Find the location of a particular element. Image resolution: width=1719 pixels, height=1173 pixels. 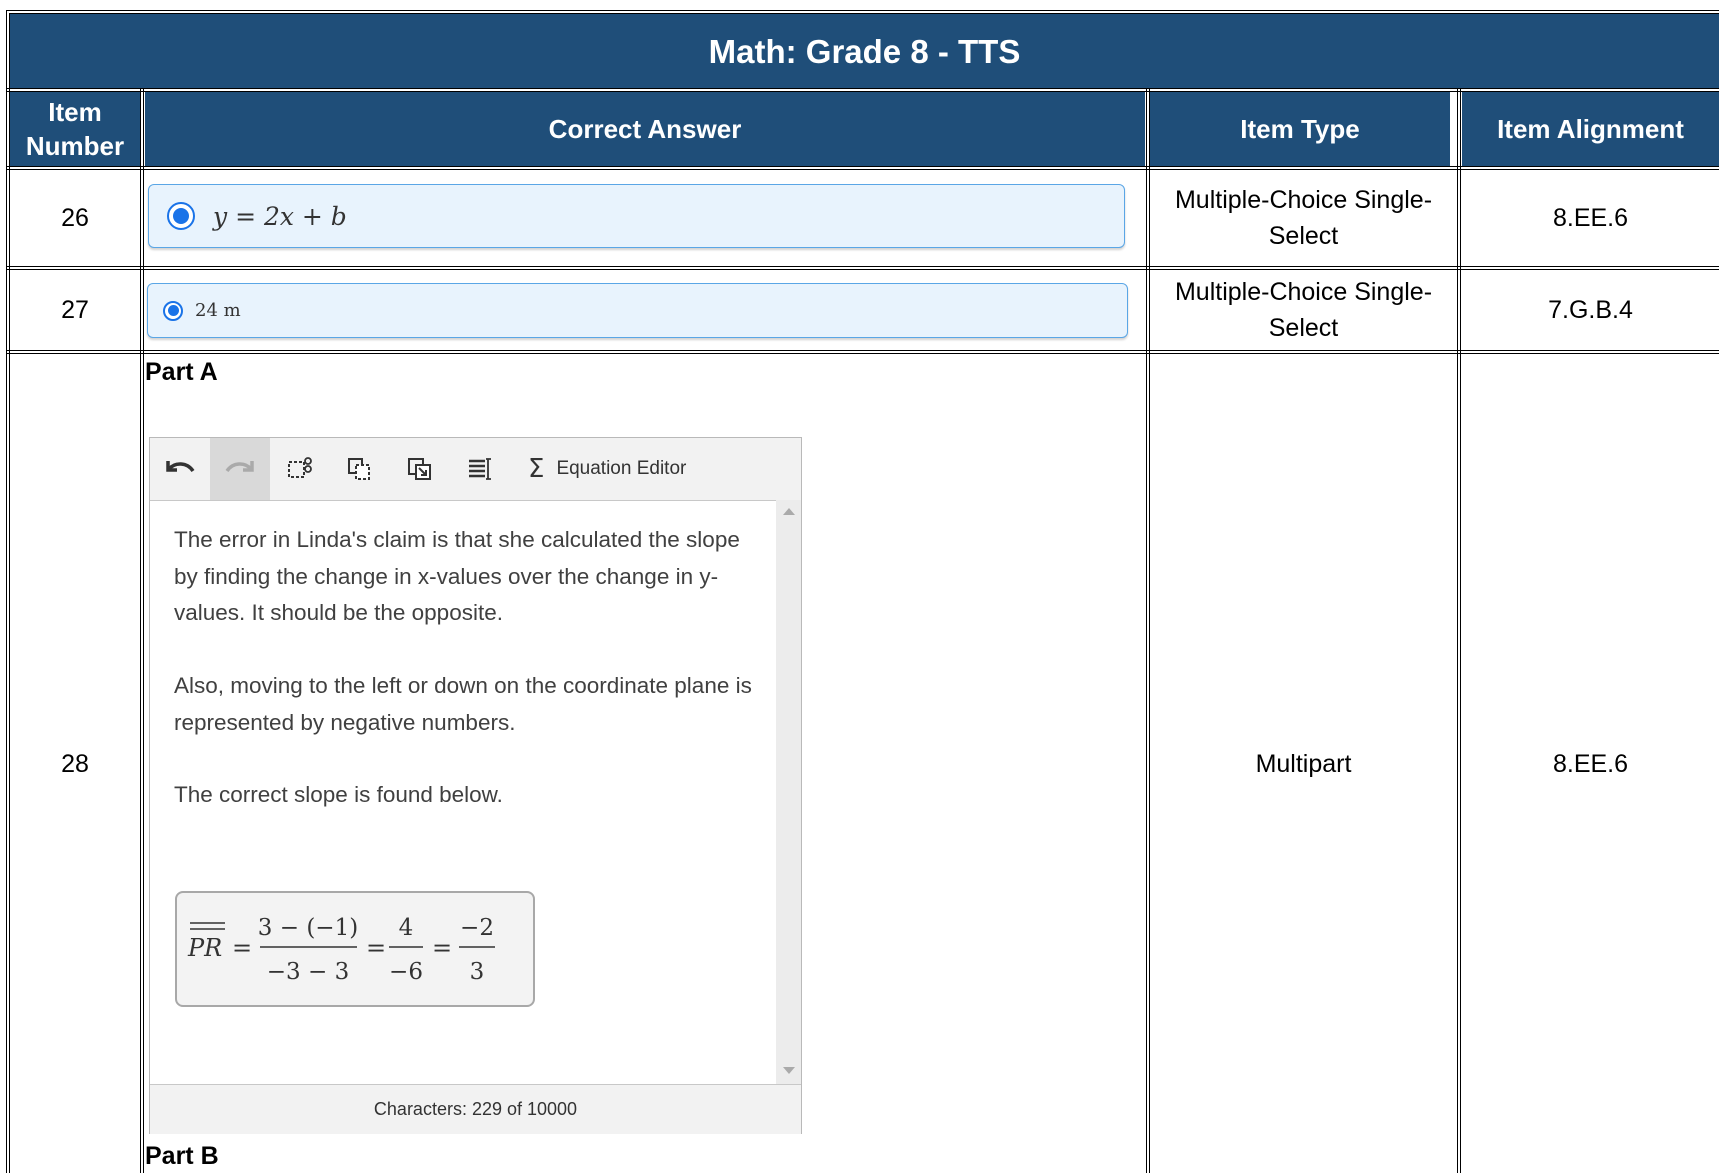

part-a-label: Part A is located at coordinates (181, 372).